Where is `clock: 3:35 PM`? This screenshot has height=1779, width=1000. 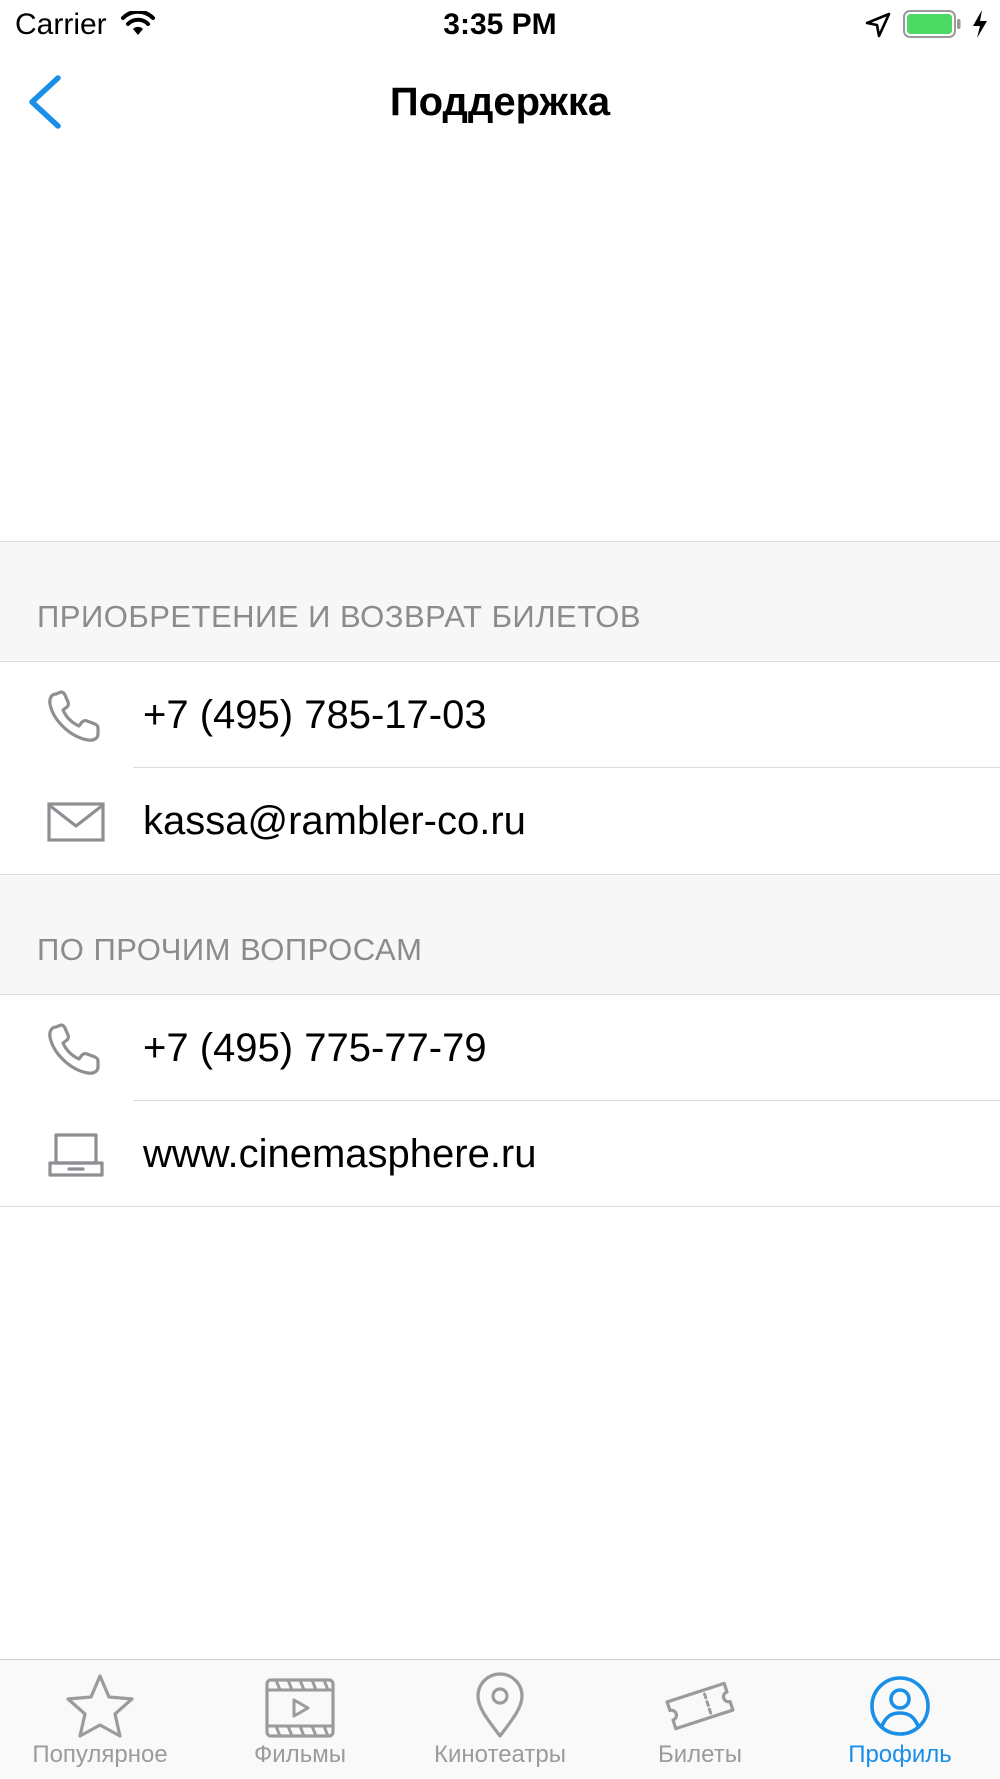
clock: 3:35 PM is located at coordinates (500, 24).